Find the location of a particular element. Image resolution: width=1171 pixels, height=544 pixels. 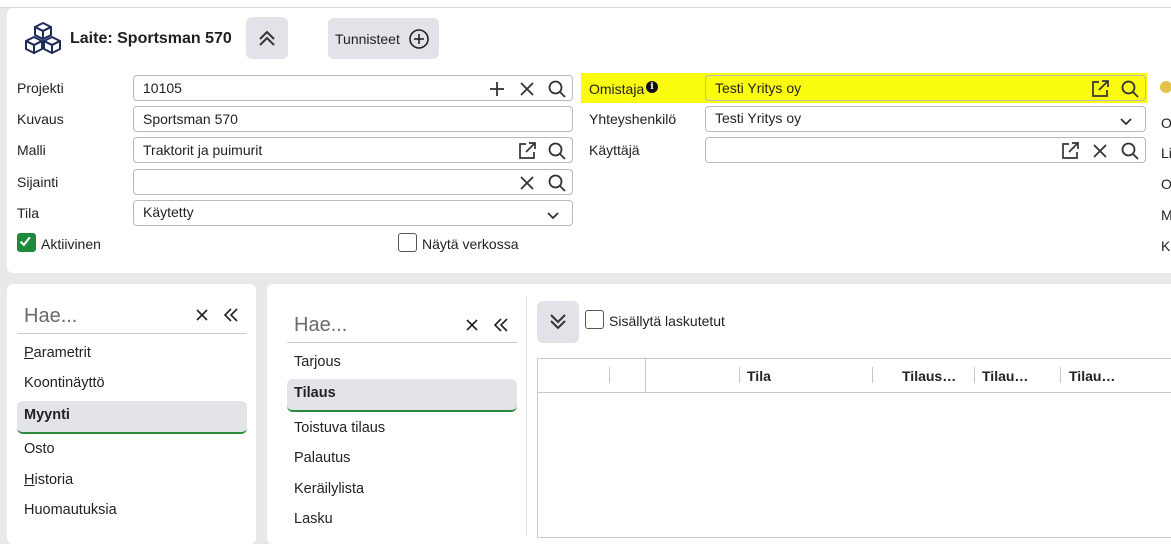

nav-item-text: istoria is located at coordinates (54, 480).